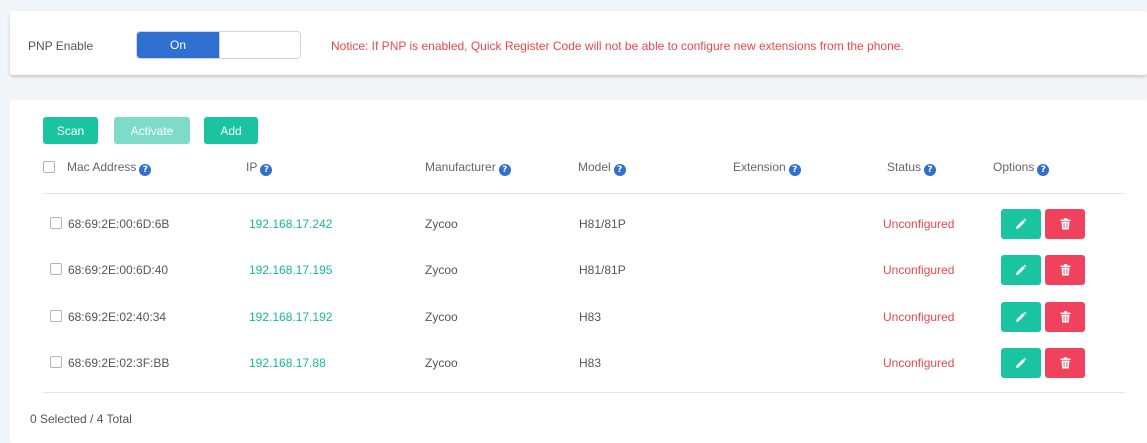 This screenshot has height=443, width=1147. I want to click on footer-divider, so click(584, 392).